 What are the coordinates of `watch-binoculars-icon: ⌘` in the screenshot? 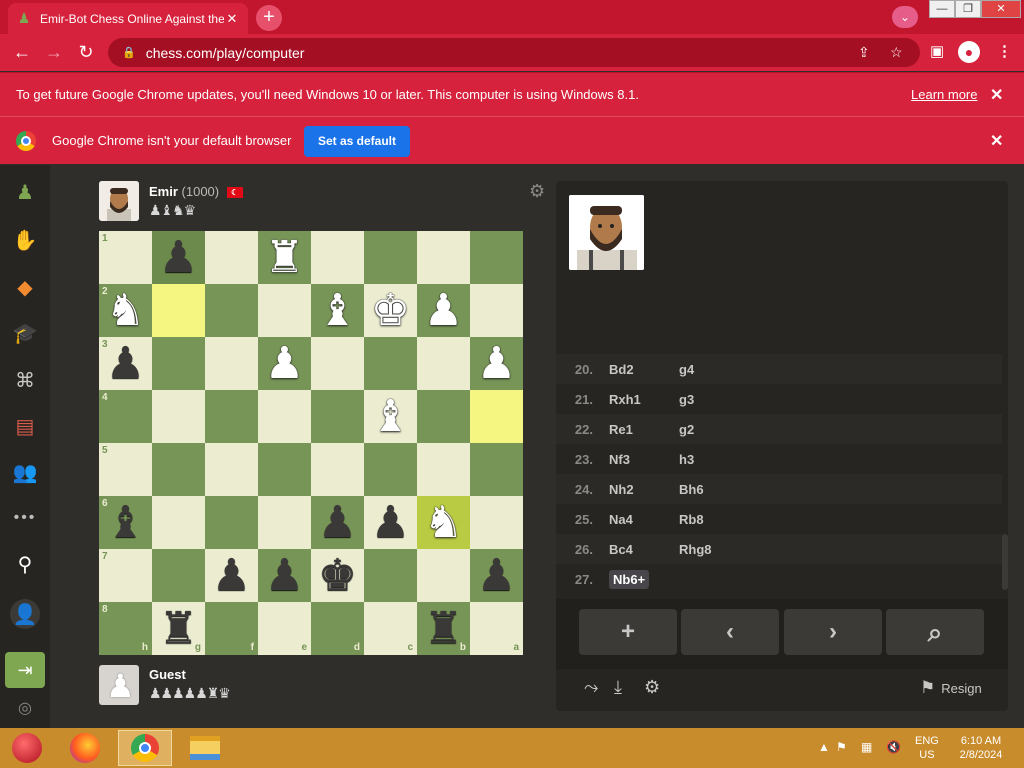 It's located at (25, 380).